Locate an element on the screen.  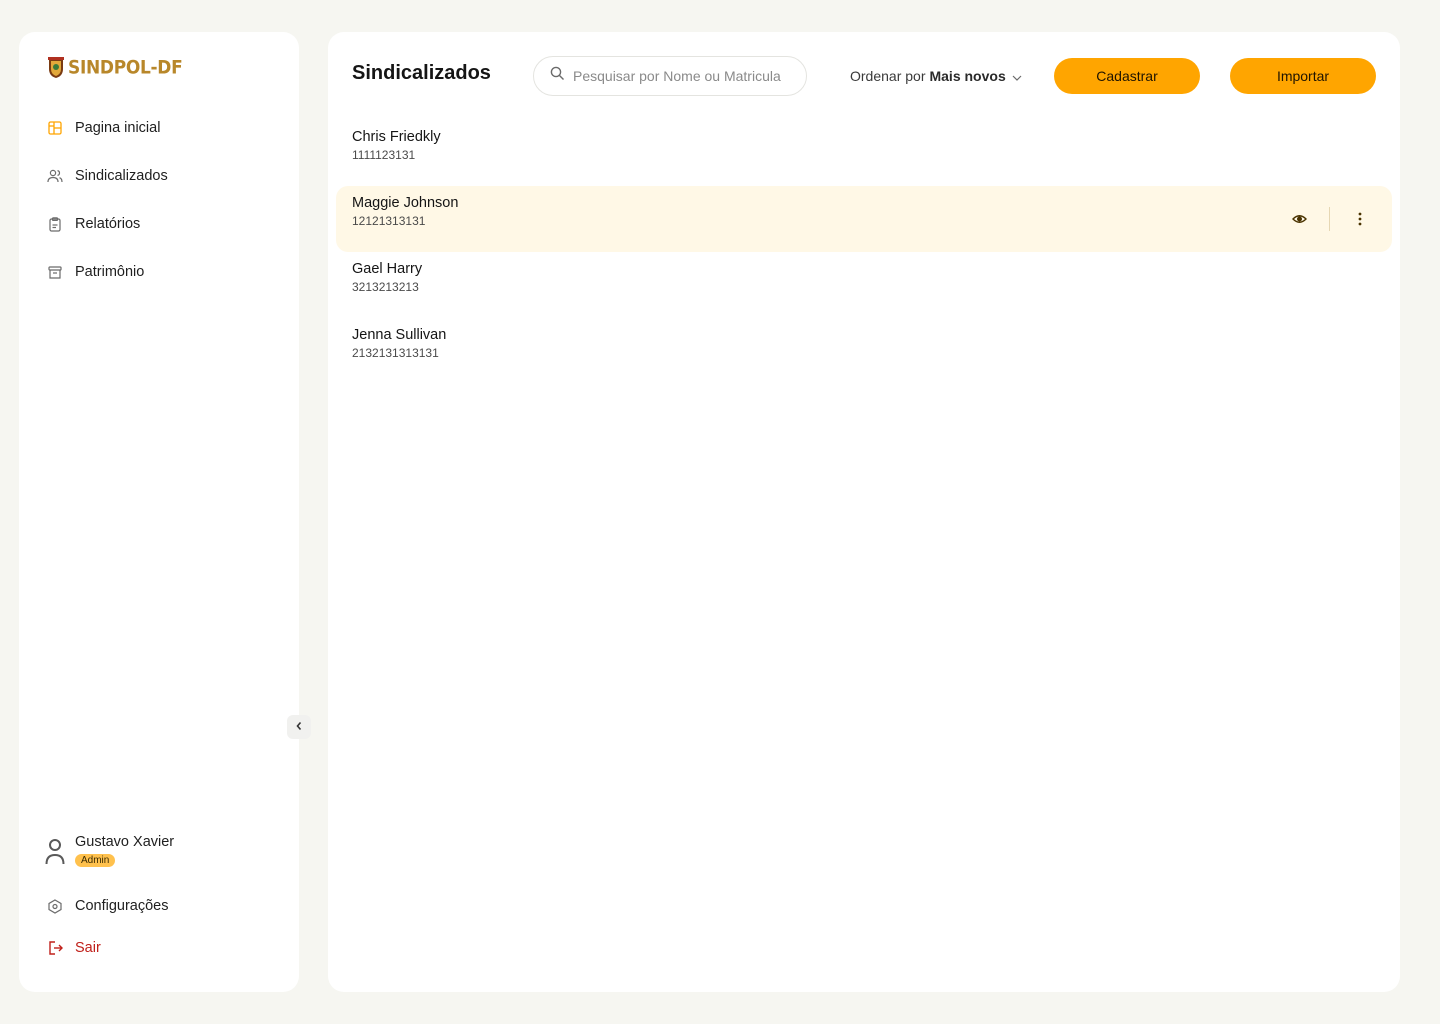
member-name: Maggie Johnson is located at coordinates (405, 203).